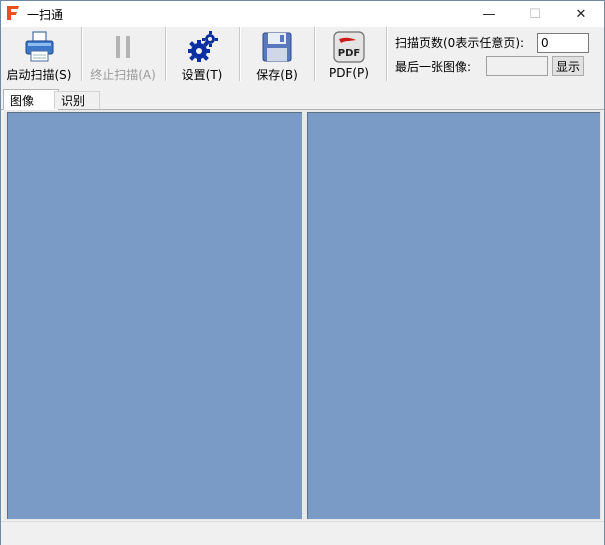 The width and height of the screenshot is (605, 545). Describe the element at coordinates (535, 14) in the screenshot. I see `maximize-button: ☐` at that location.